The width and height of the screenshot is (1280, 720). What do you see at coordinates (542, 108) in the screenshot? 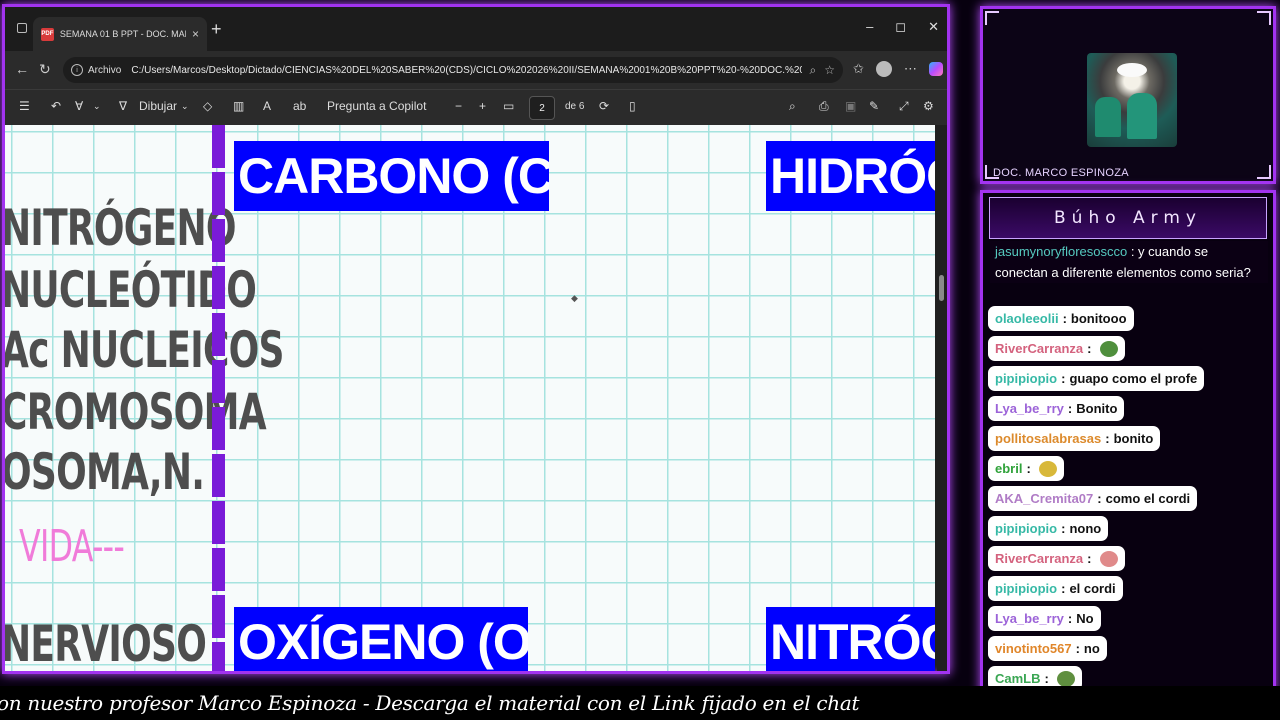
I see `page-number-input: 2` at bounding box center [542, 108].